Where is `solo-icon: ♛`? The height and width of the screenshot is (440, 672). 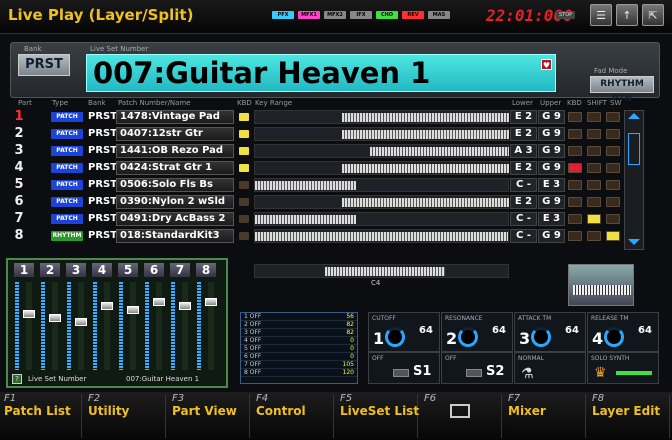 solo-icon: ♛ is located at coordinates (600, 373).